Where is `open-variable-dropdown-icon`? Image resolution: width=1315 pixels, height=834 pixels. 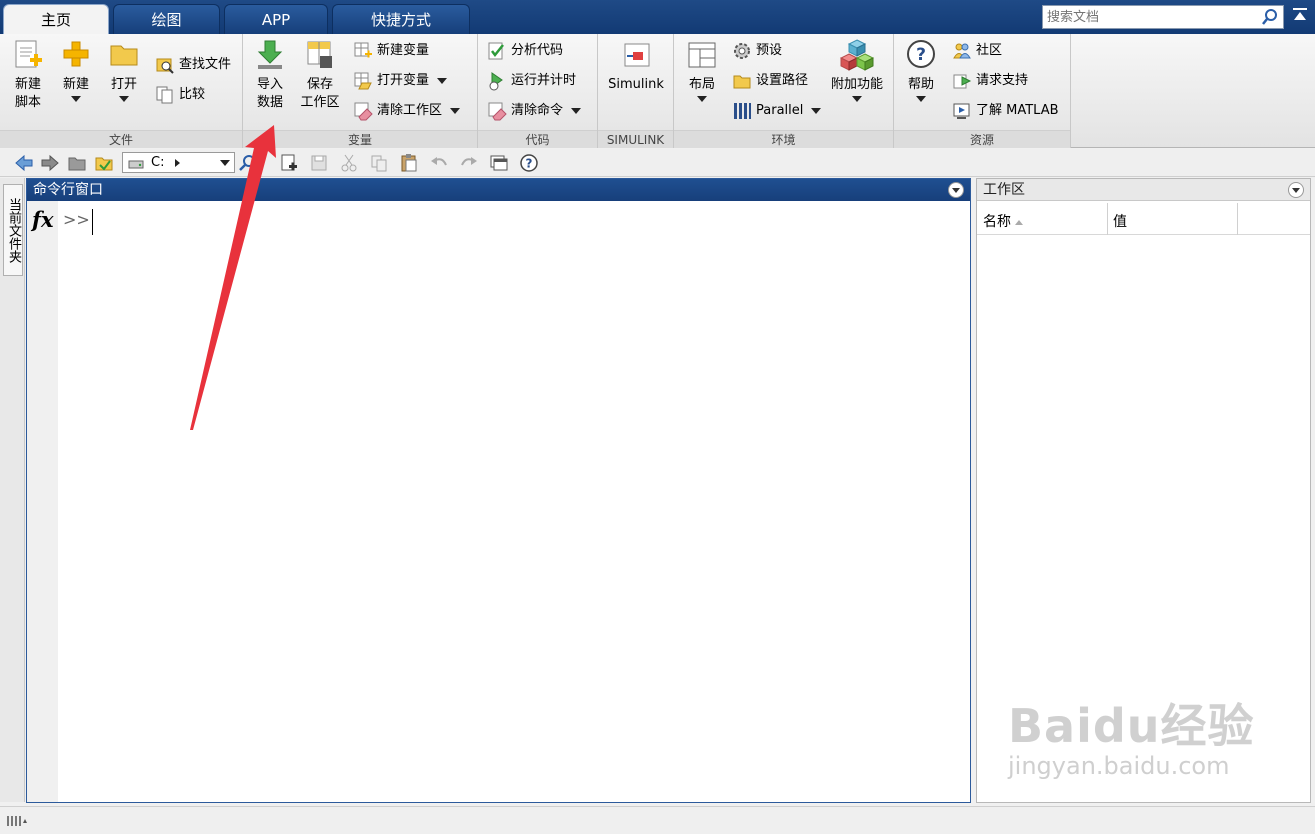 open-variable-dropdown-icon is located at coordinates (442, 80).